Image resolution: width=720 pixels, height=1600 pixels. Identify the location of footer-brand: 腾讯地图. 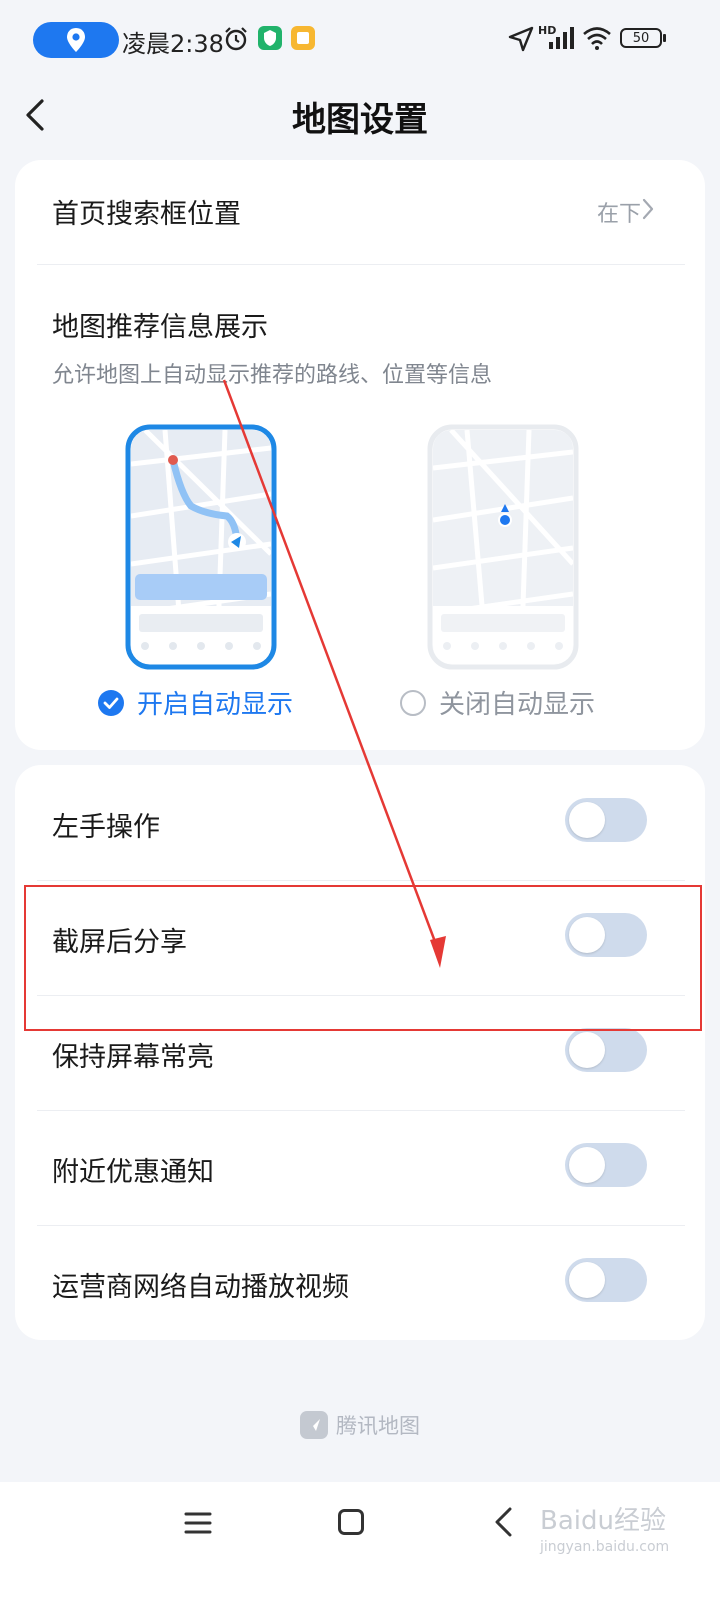
(360, 1425).